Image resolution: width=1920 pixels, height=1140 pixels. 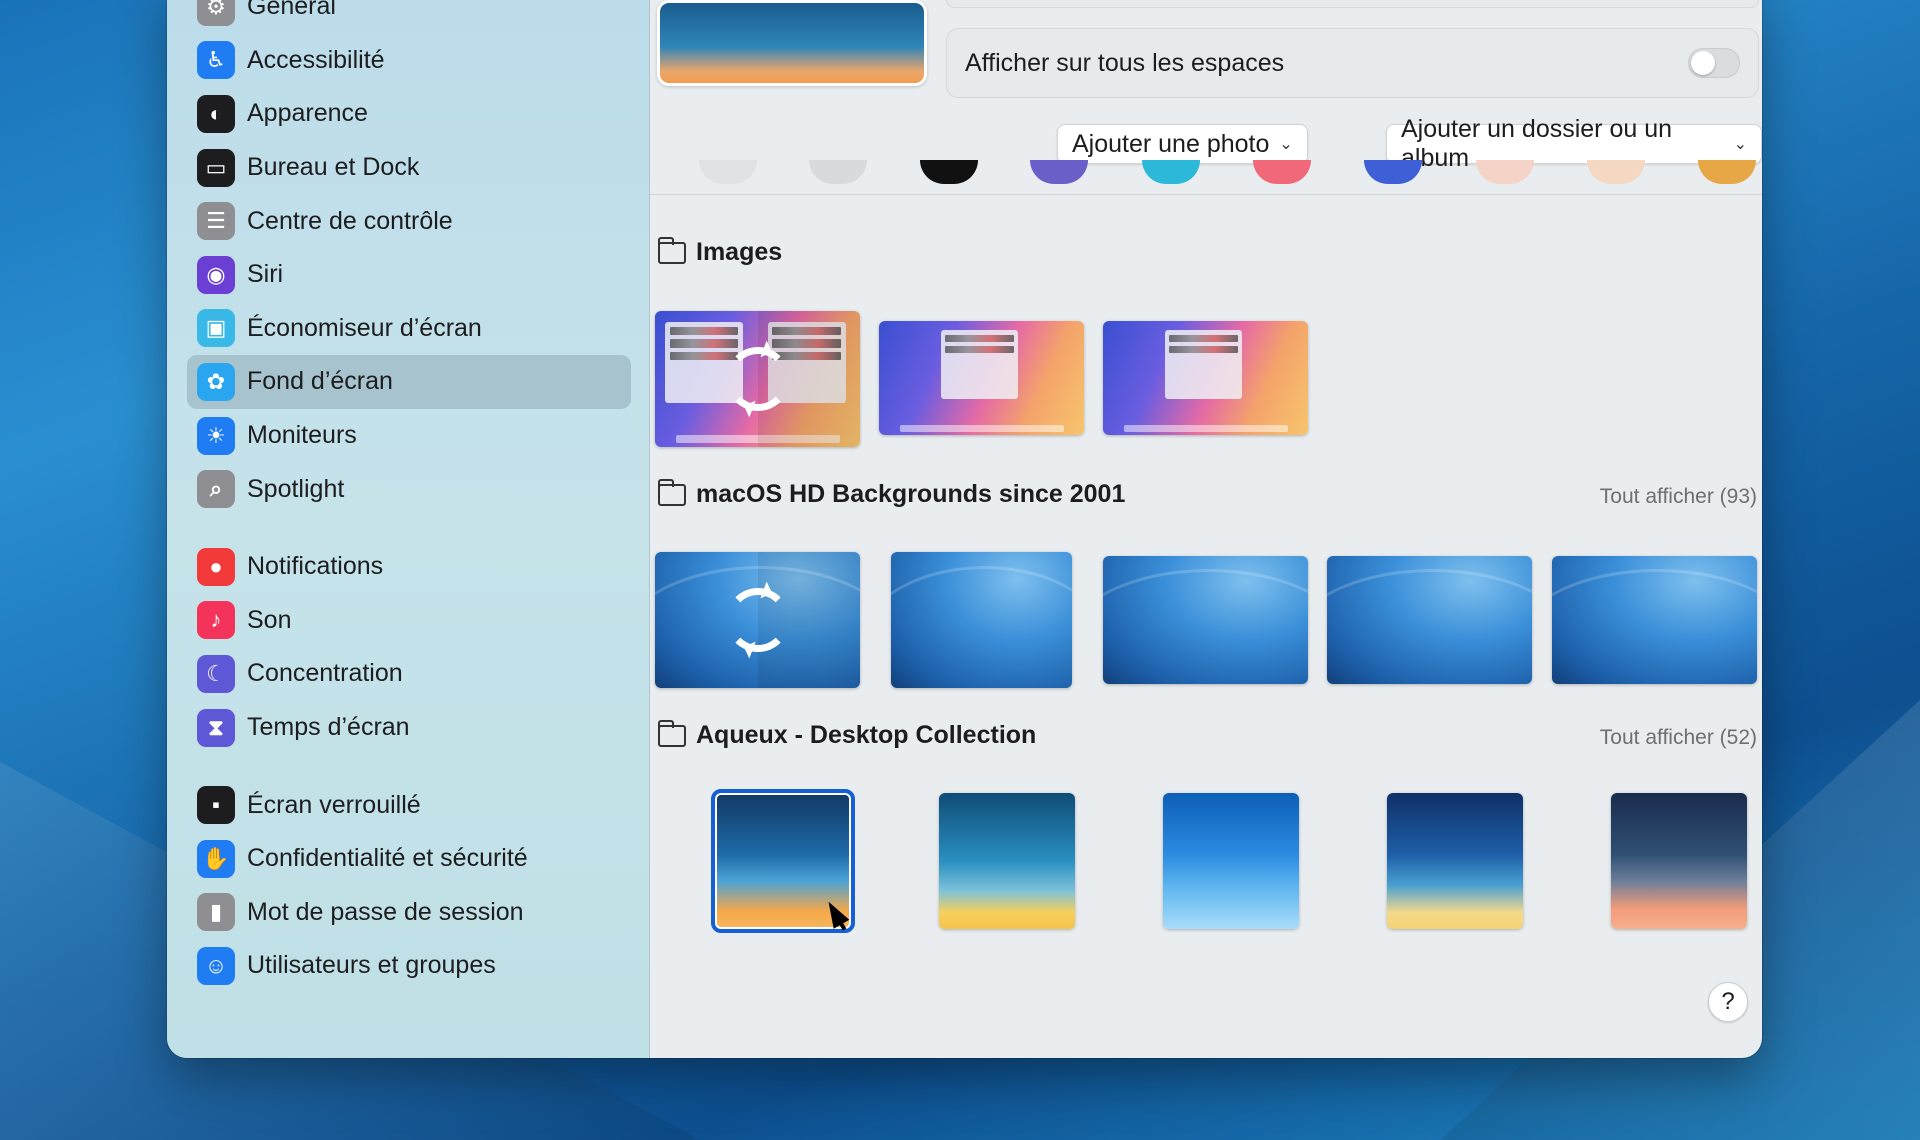 What do you see at coordinates (315, 566) in the screenshot?
I see `sidebar-item-label: Notifications` at bounding box center [315, 566].